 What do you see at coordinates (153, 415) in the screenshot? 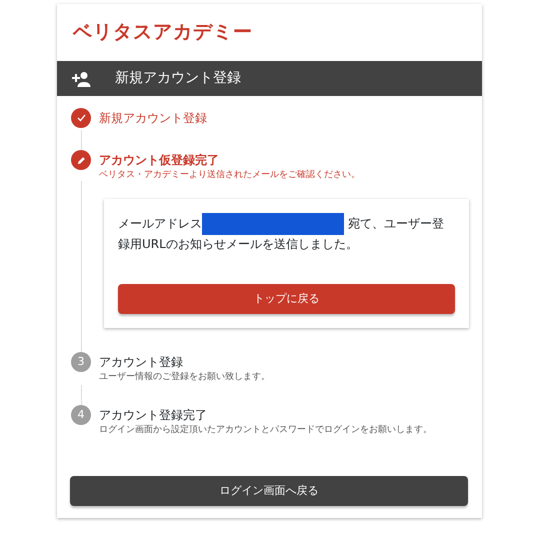
I see `step-title: アカウント登録完了` at bounding box center [153, 415].